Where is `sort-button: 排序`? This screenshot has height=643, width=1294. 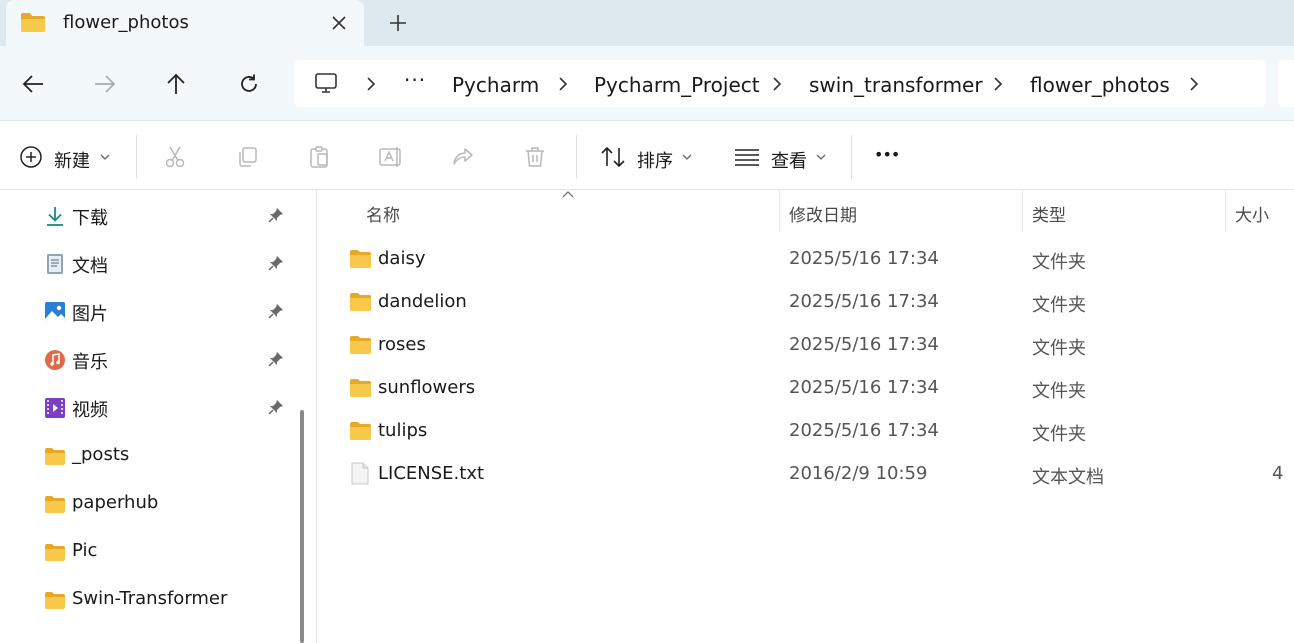
sort-button: 排序 is located at coordinates (655, 160).